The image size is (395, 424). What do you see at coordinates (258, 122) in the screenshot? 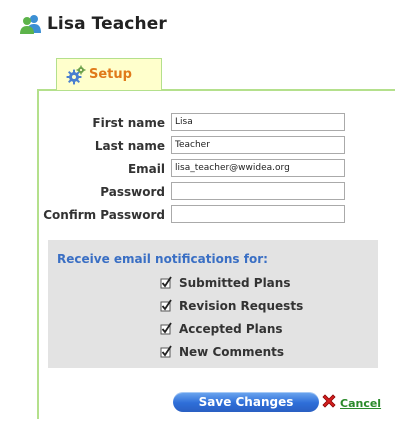
I see `first-name-field` at bounding box center [258, 122].